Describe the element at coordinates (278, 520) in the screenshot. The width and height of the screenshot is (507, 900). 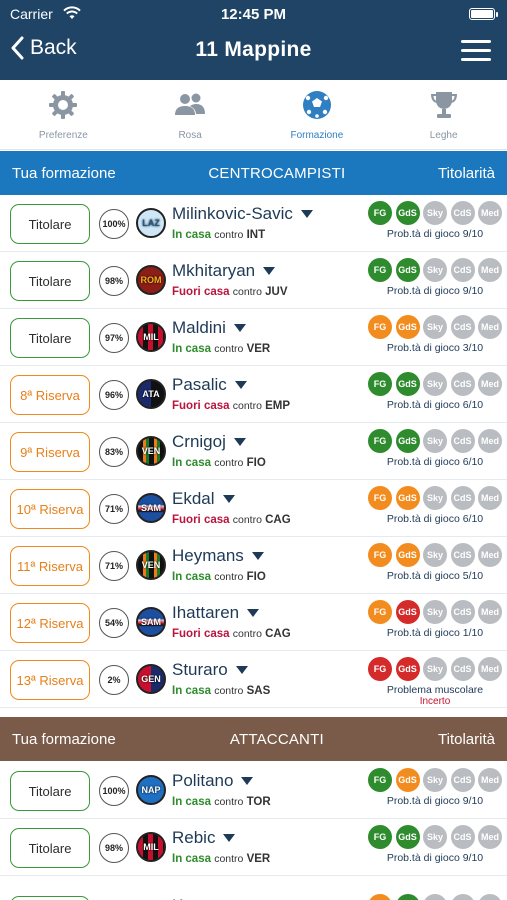
I see `opponent-label: CAG` at that location.